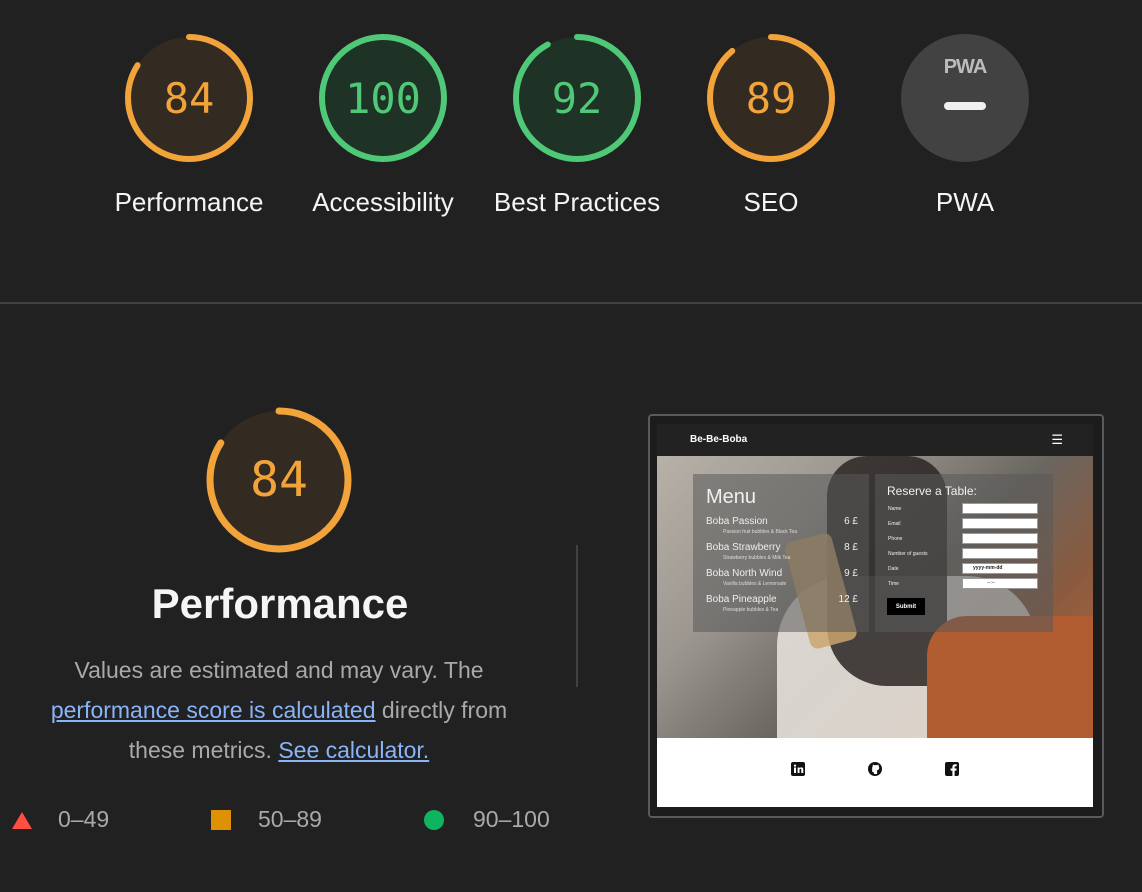 This screenshot has width=1142, height=892. Describe the element at coordinates (577, 98) in the screenshot. I see `score-value: 92` at that location.